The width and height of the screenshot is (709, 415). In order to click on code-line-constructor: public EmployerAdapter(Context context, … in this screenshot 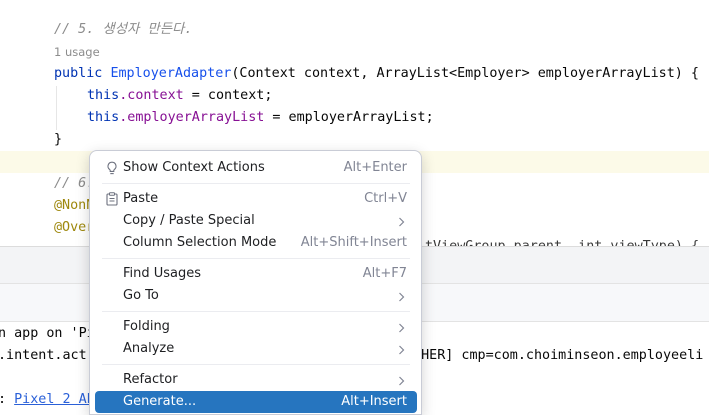, I will do `click(376, 74)`.